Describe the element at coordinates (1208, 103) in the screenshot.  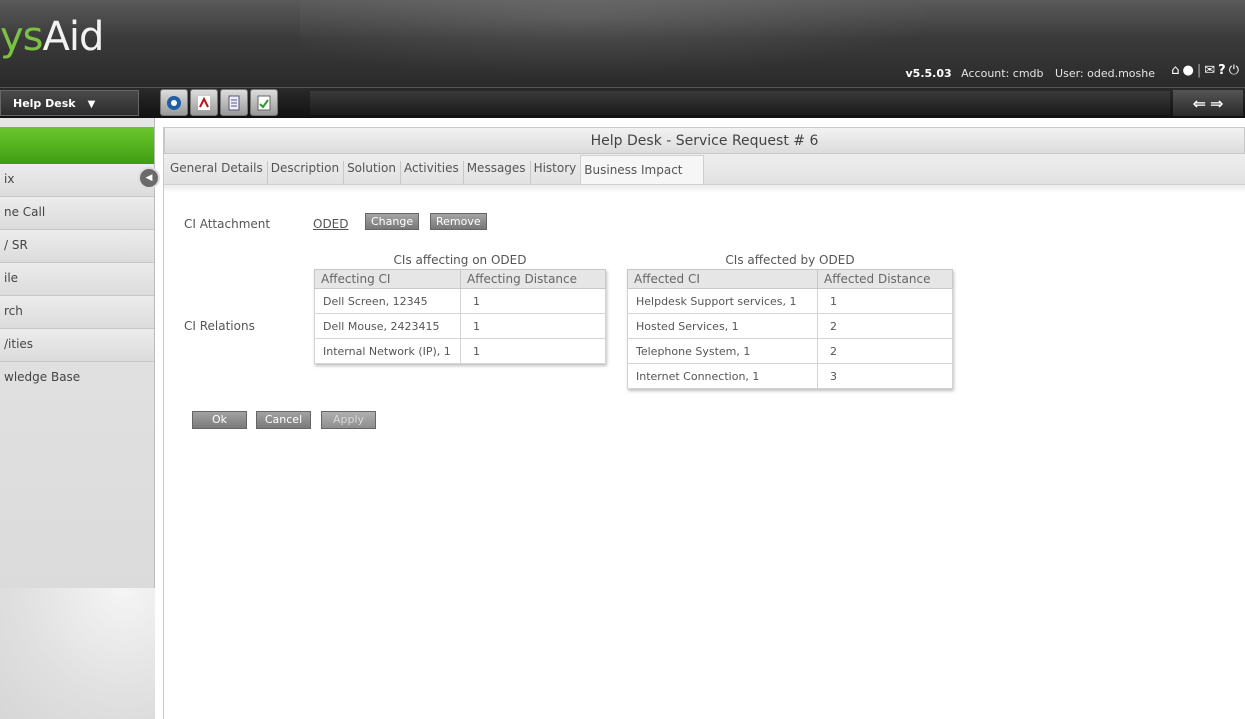
I see `nav-arrows: ⇐ ⇒` at that location.